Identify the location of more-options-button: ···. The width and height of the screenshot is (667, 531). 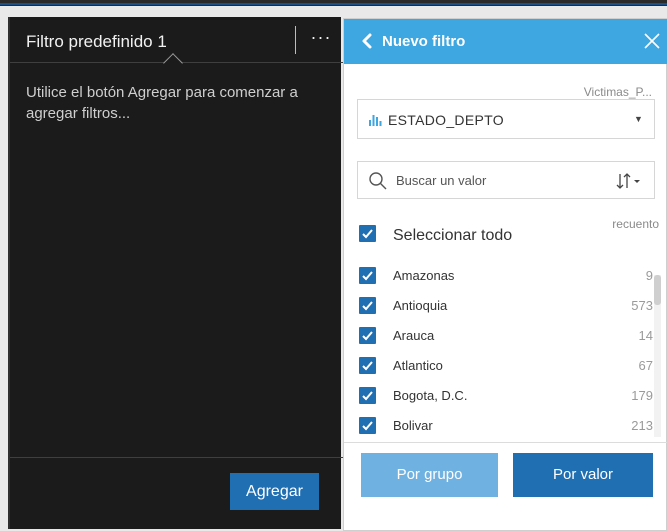
(321, 39).